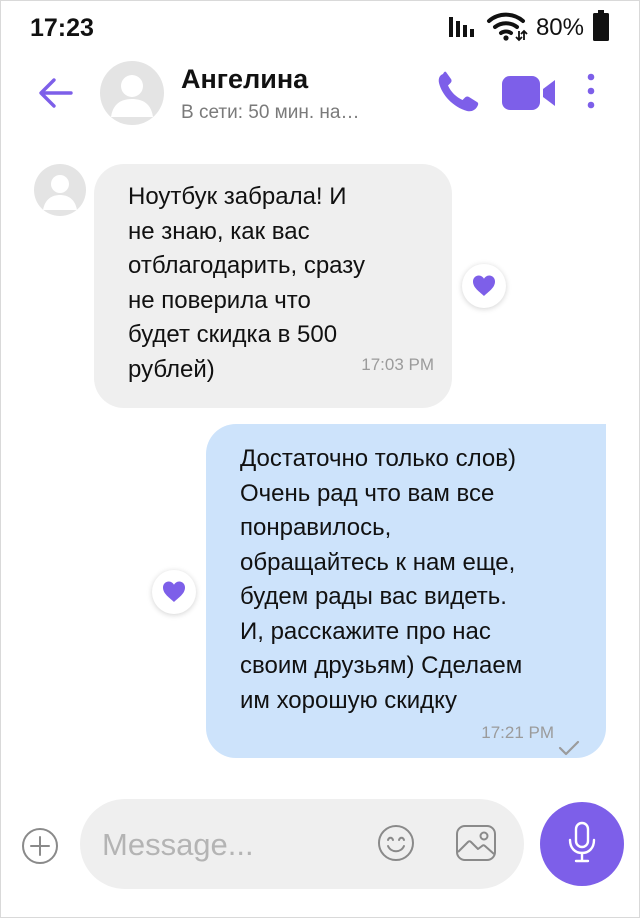 The height and width of the screenshot is (918, 640). Describe the element at coordinates (569, 744) in the screenshot. I see `checkmark-icon` at that location.